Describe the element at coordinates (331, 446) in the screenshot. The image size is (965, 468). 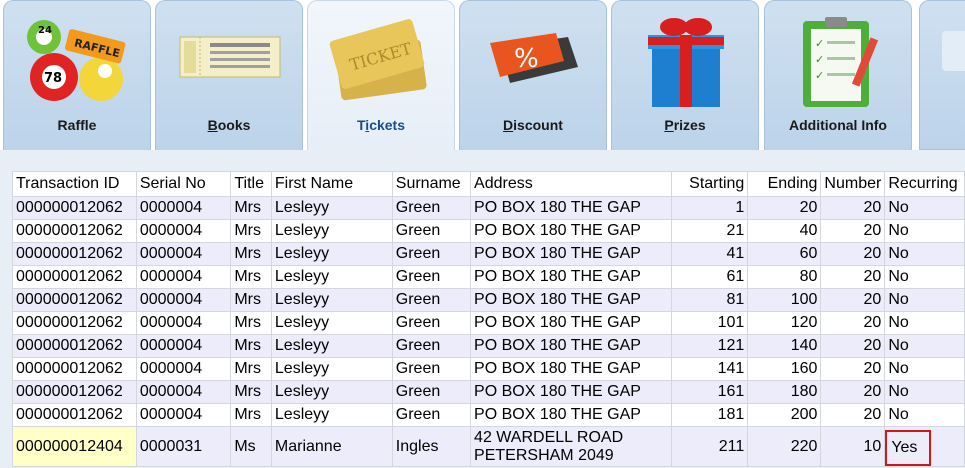
I see `table-cell: Marianne` at that location.